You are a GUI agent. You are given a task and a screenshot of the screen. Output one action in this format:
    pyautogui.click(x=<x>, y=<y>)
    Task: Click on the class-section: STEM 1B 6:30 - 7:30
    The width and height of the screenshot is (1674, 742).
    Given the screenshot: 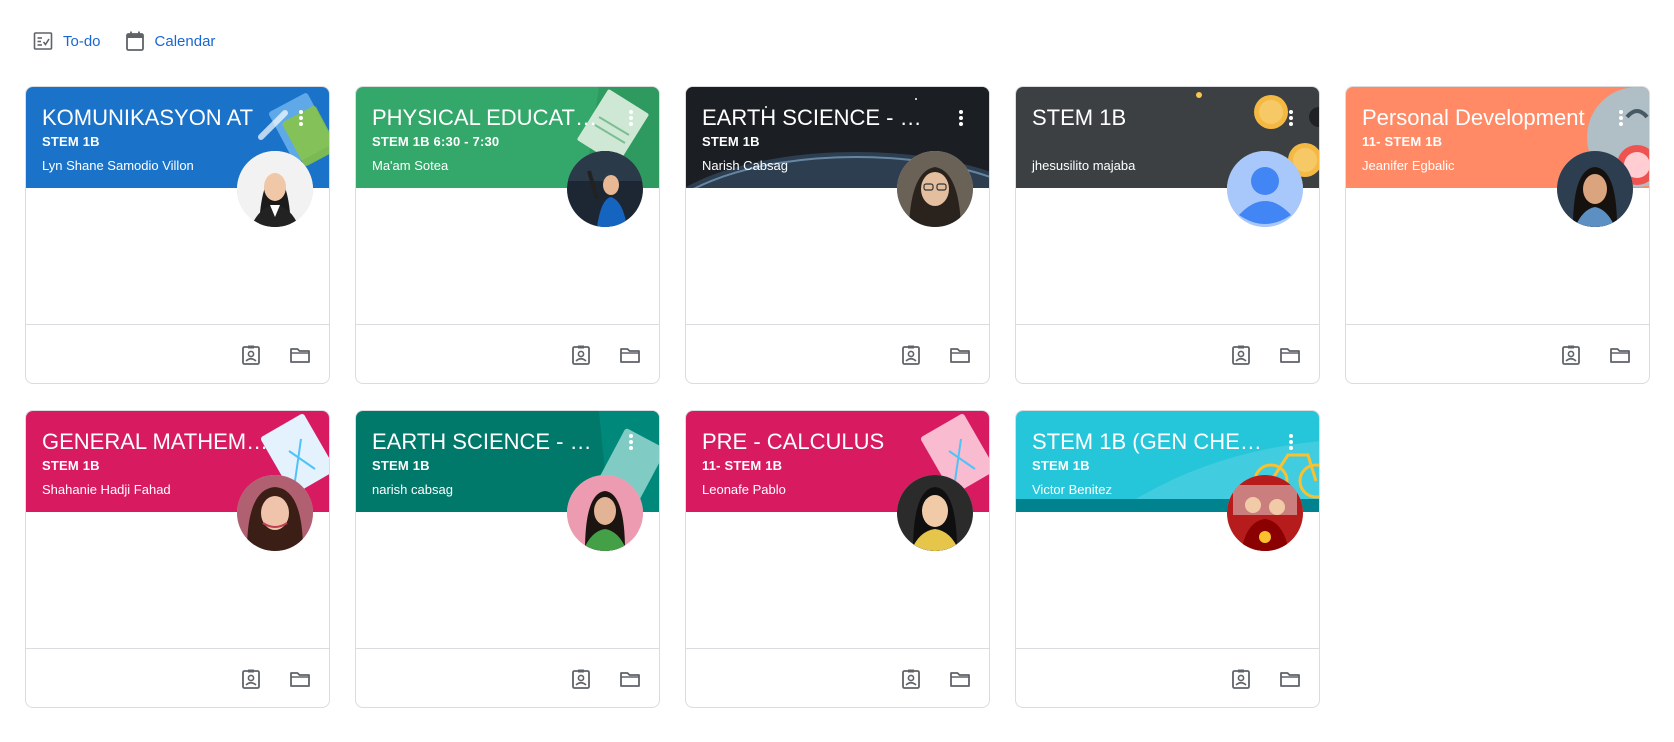 What is the action you would take?
    pyautogui.click(x=436, y=141)
    